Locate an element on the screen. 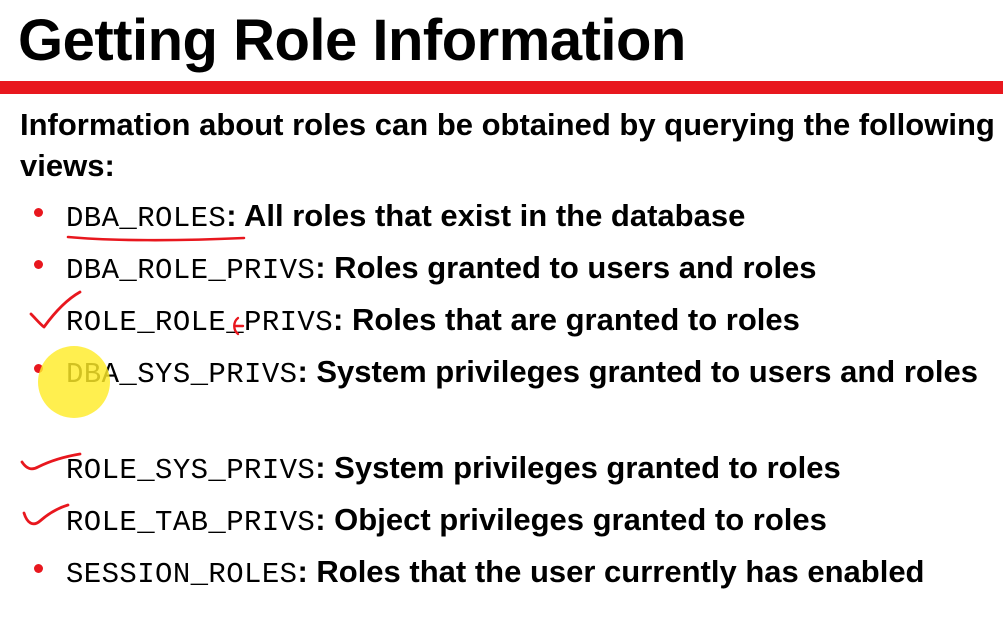 This screenshot has width=1003, height=638. view-name: ROLE_SYS_PRIVS is located at coordinates (191, 470).